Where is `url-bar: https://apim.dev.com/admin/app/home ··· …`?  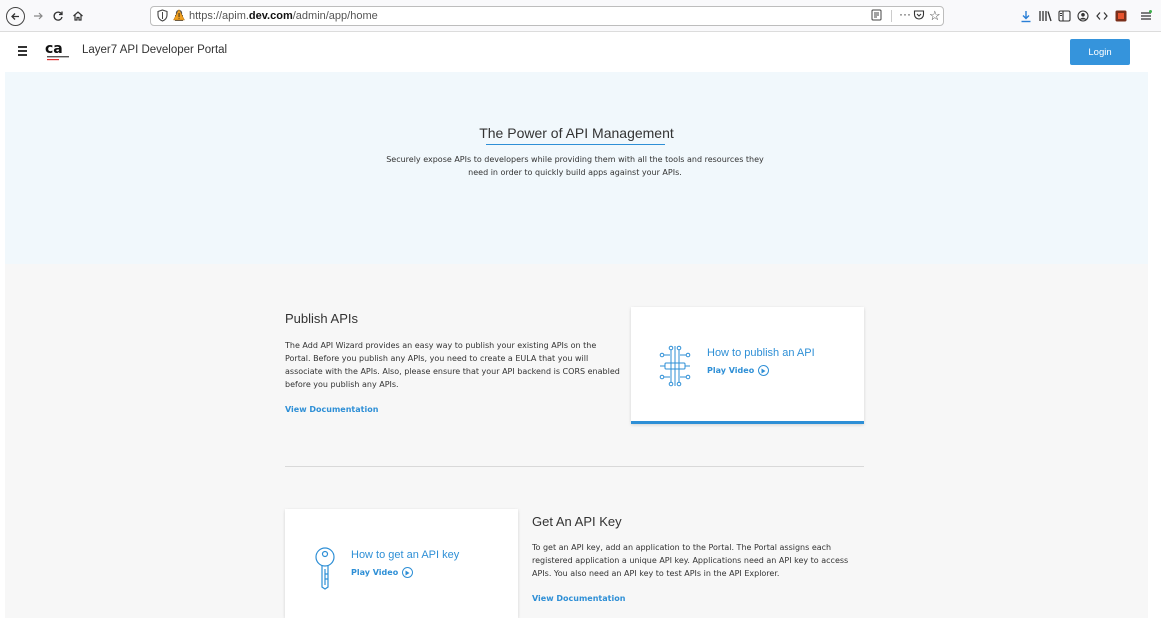 url-bar: https://apim.dev.com/admin/app/home ··· … is located at coordinates (547, 16).